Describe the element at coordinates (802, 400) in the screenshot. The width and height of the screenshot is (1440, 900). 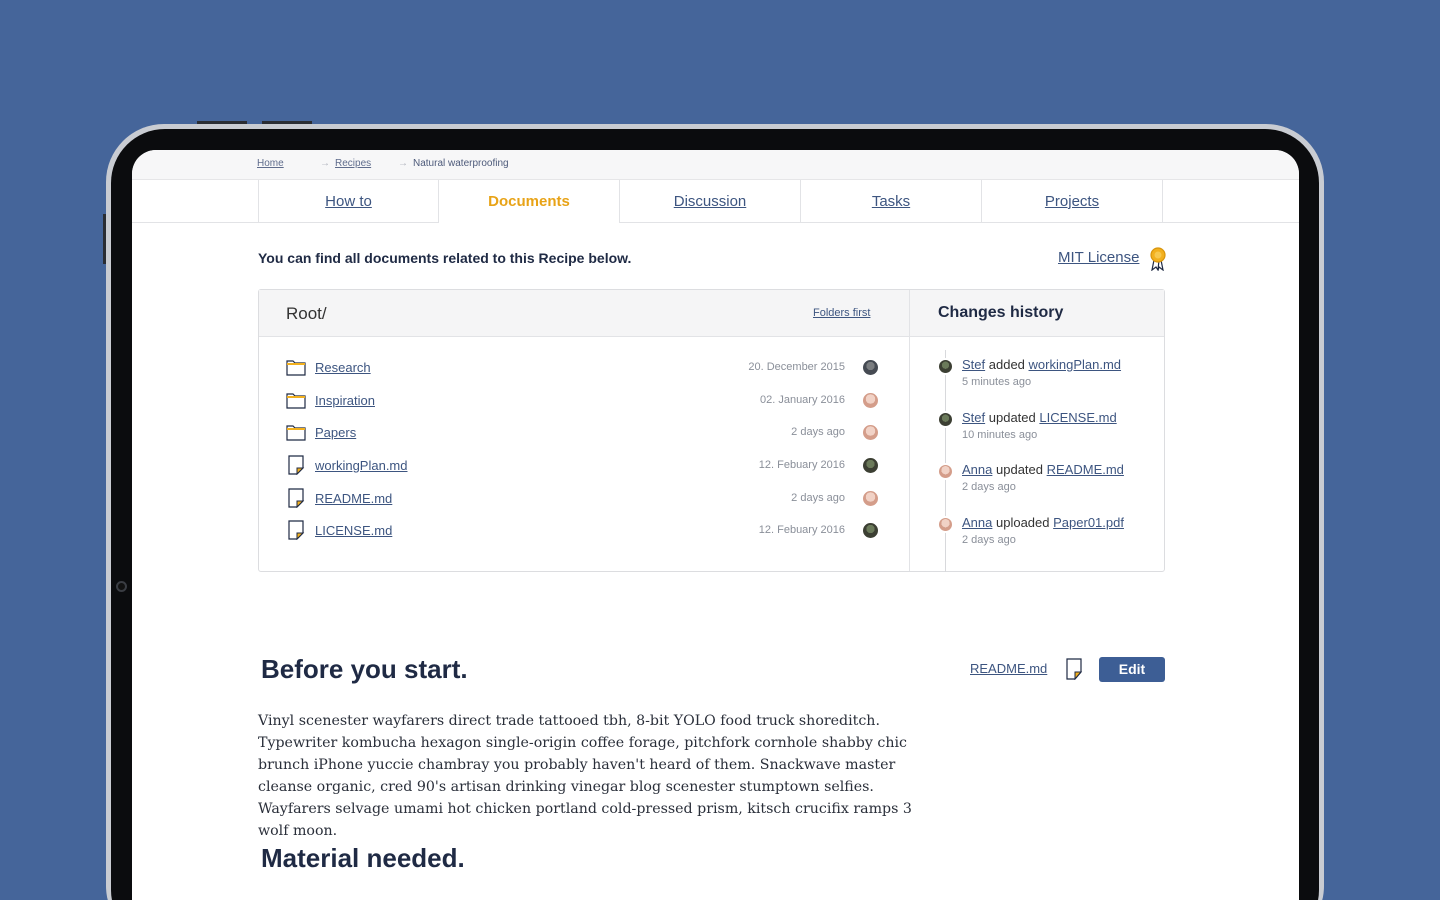
I see `file-date: 02. January 2016` at that location.